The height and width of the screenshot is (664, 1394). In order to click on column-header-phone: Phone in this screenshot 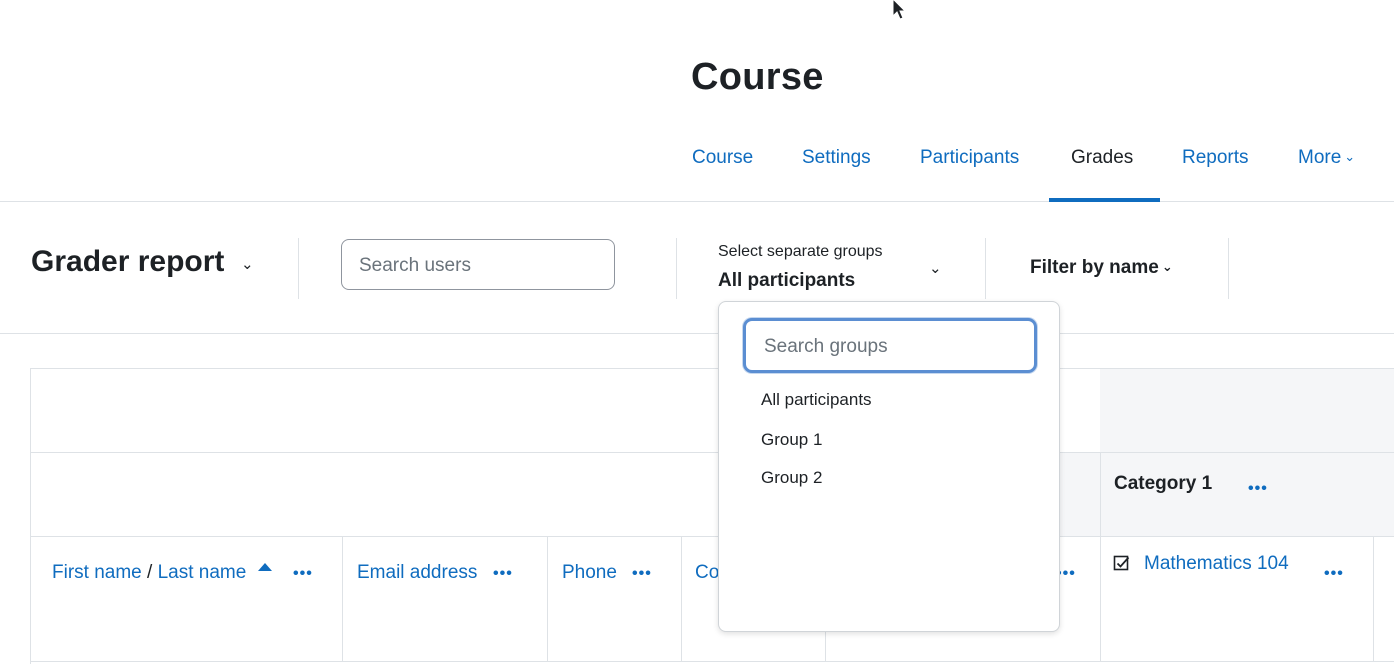, I will do `click(589, 573)`.